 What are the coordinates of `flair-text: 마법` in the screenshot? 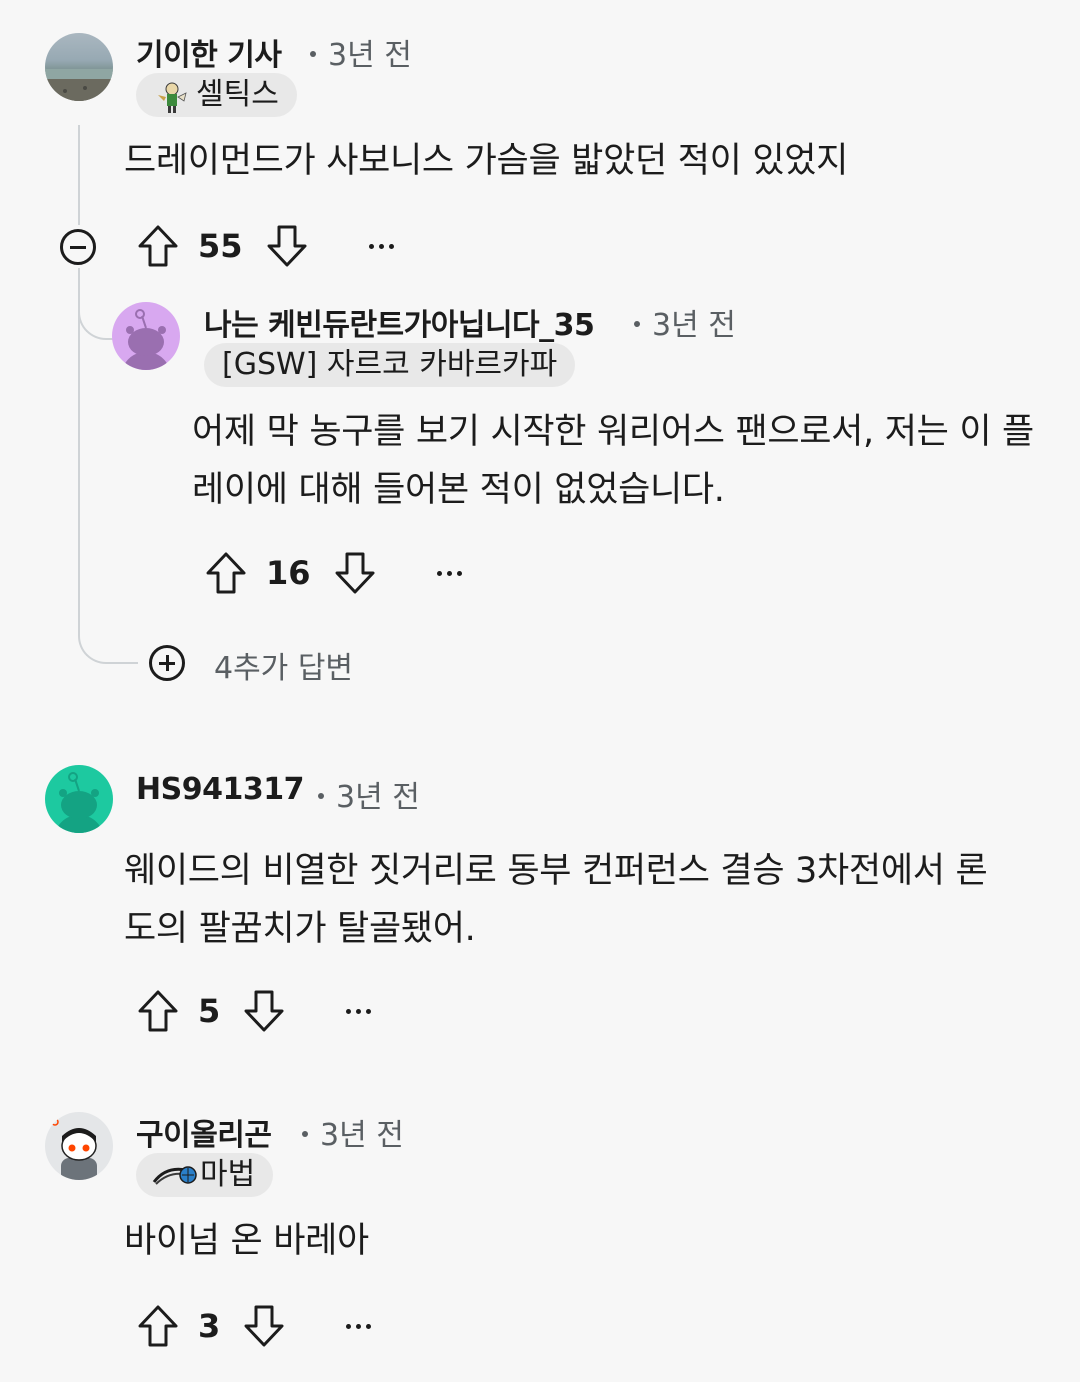 It's located at (228, 1174).